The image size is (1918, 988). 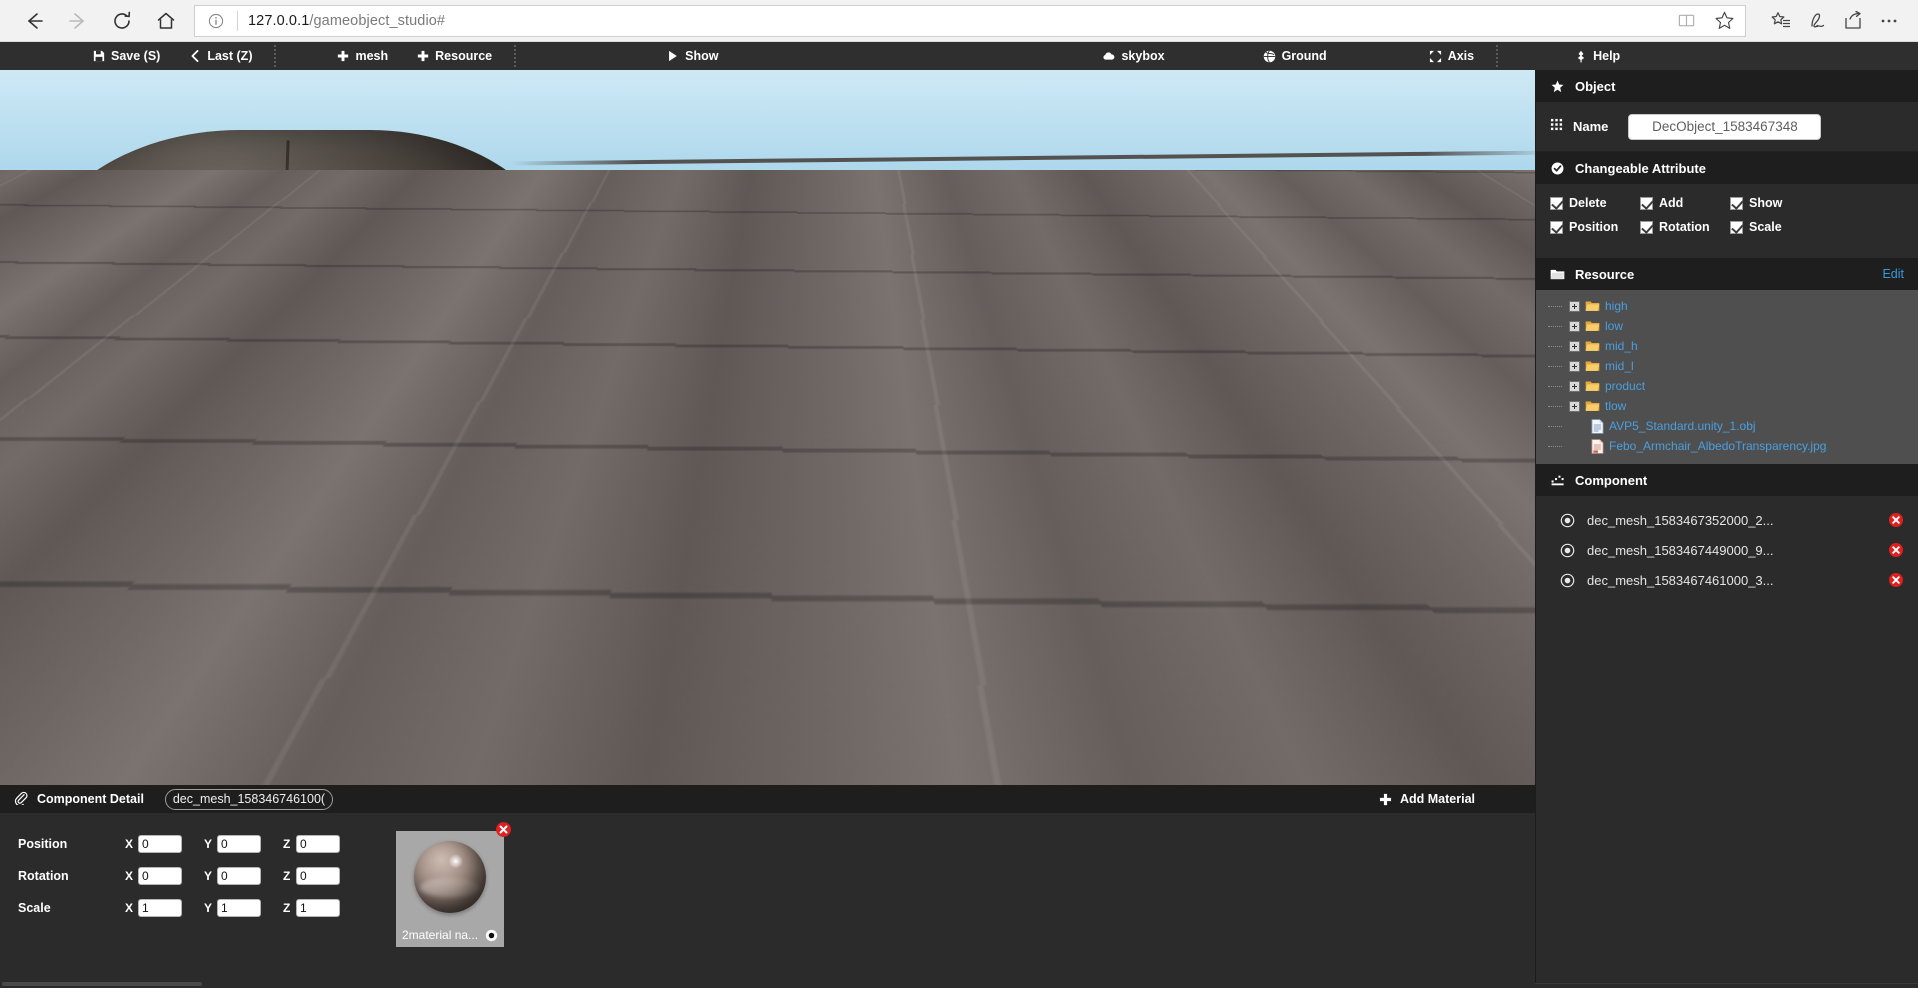 I want to click on transform-row-rotation: Rotation X Y Z, so click(x=199, y=876).